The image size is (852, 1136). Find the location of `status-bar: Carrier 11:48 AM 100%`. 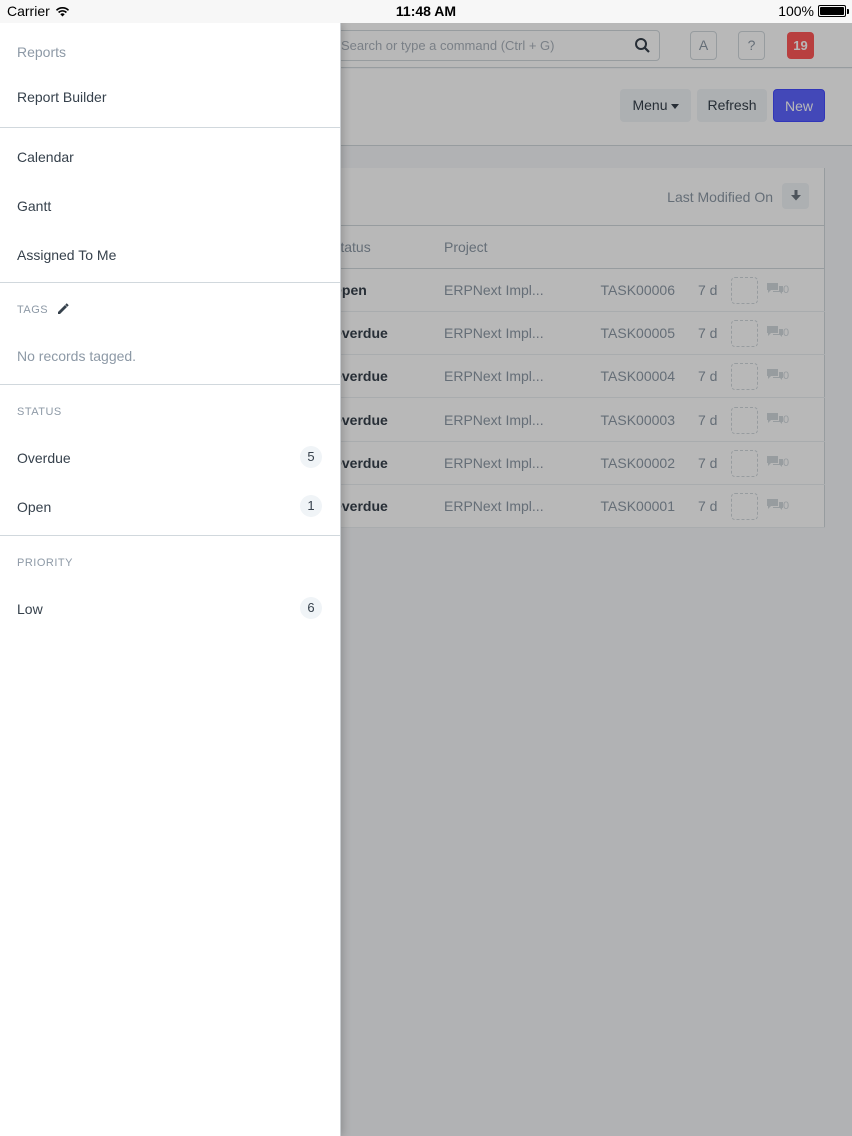

status-bar: Carrier 11:48 AM 100% is located at coordinates (426, 11).